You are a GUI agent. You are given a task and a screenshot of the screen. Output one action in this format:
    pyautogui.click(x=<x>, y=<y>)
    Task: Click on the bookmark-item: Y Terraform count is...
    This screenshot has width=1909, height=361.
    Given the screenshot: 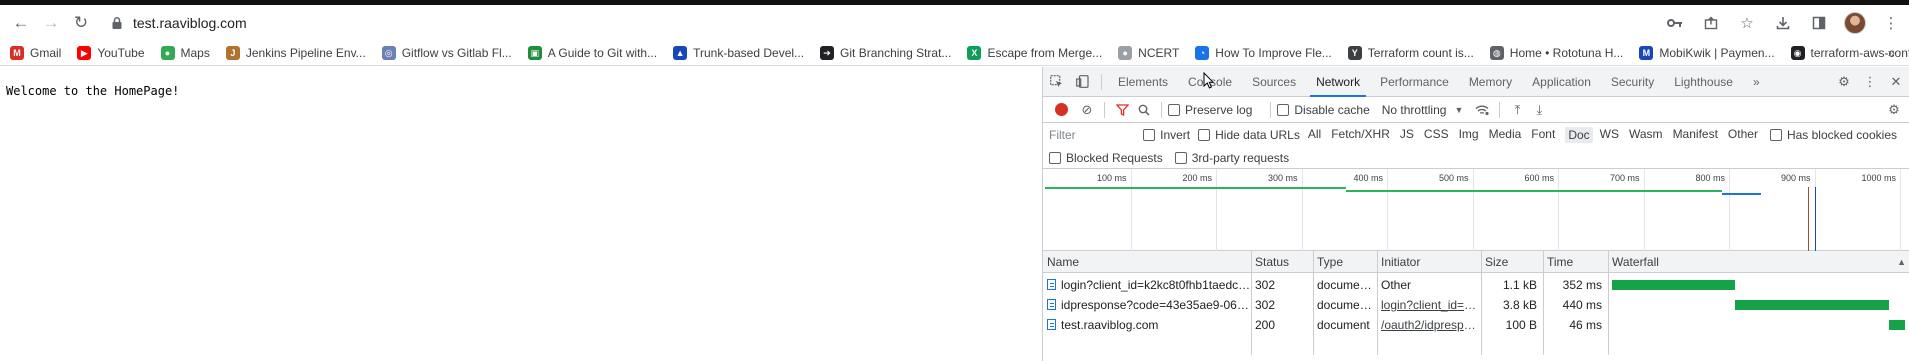 What is the action you would take?
    pyautogui.click(x=1410, y=53)
    